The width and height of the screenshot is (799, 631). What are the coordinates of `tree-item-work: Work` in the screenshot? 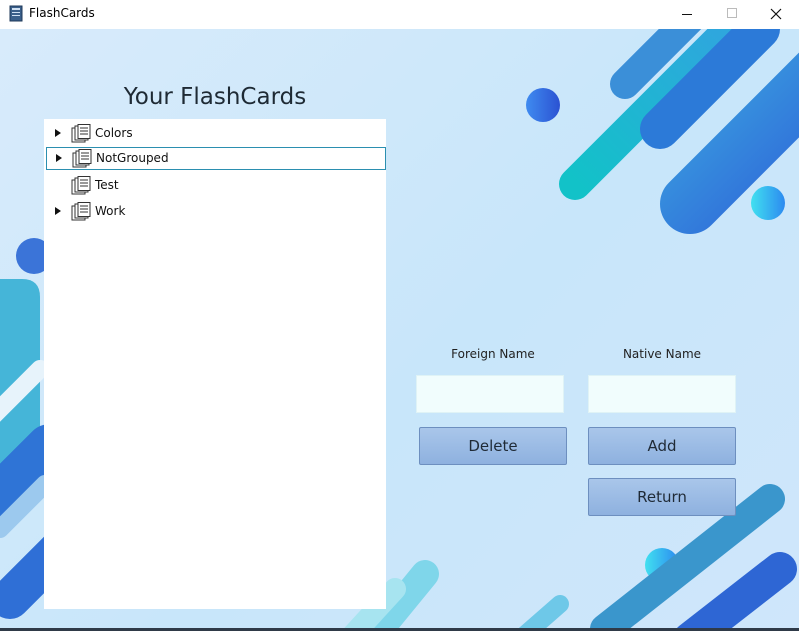 It's located at (215, 211).